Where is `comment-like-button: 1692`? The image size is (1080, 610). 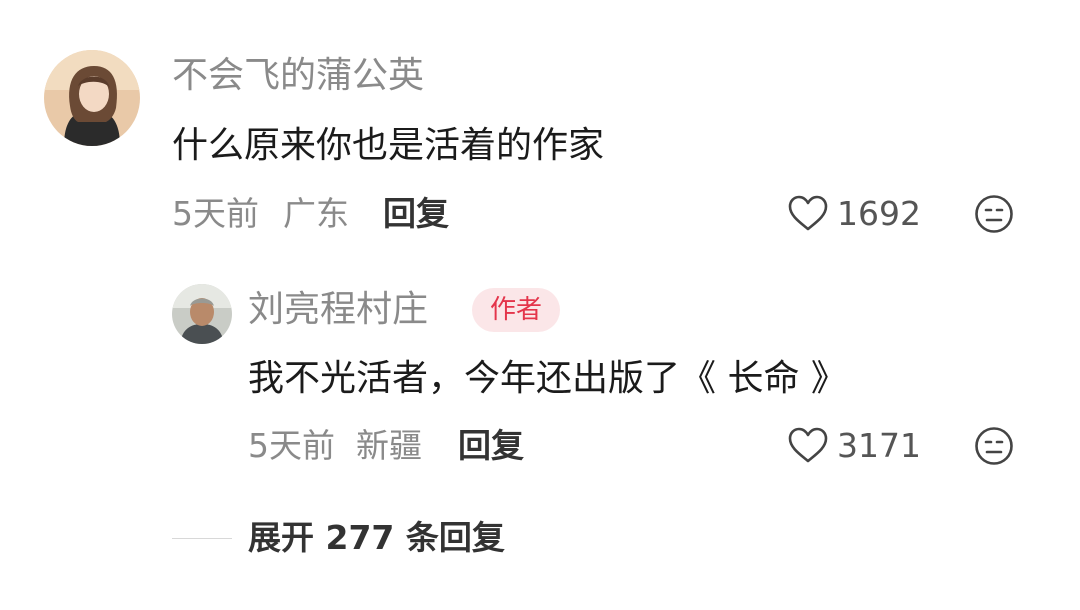 comment-like-button: 1692 is located at coordinates (854, 213).